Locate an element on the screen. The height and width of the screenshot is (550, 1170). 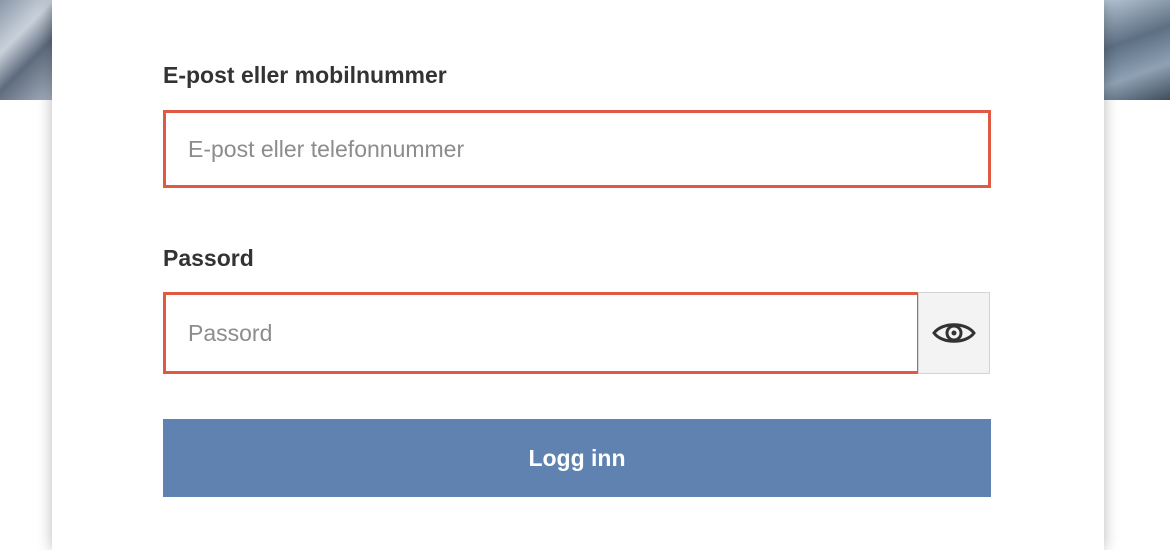
show-password-button is located at coordinates (954, 333).